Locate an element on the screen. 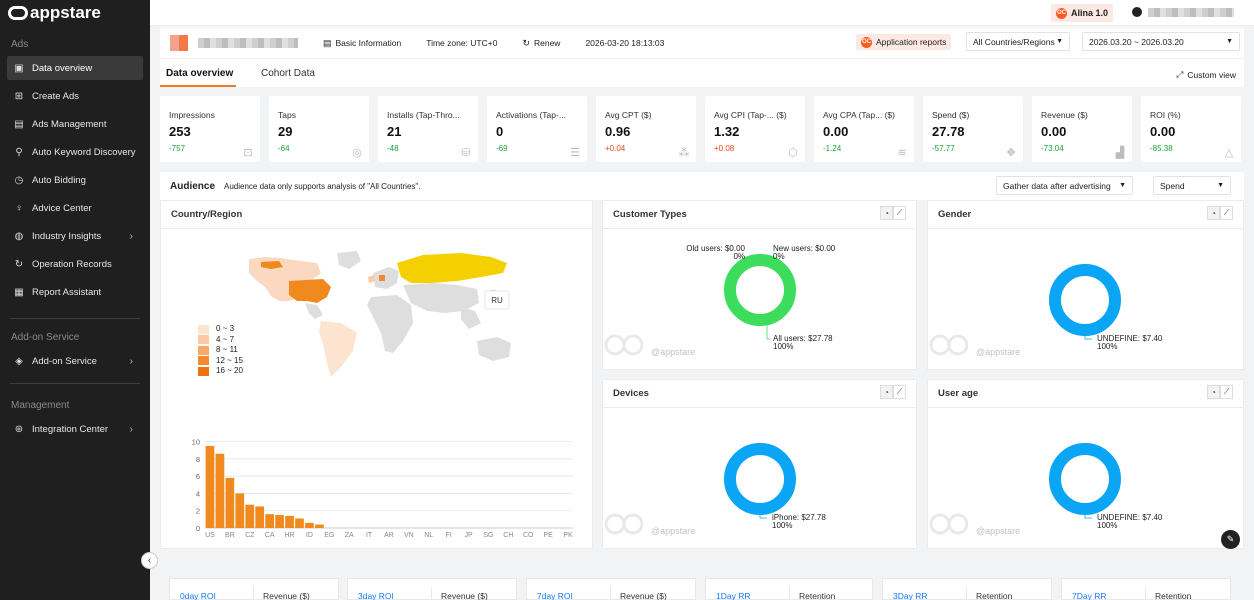 This screenshot has height=600, width=1254. feedback-edit-button: ✎ is located at coordinates (1230, 539).